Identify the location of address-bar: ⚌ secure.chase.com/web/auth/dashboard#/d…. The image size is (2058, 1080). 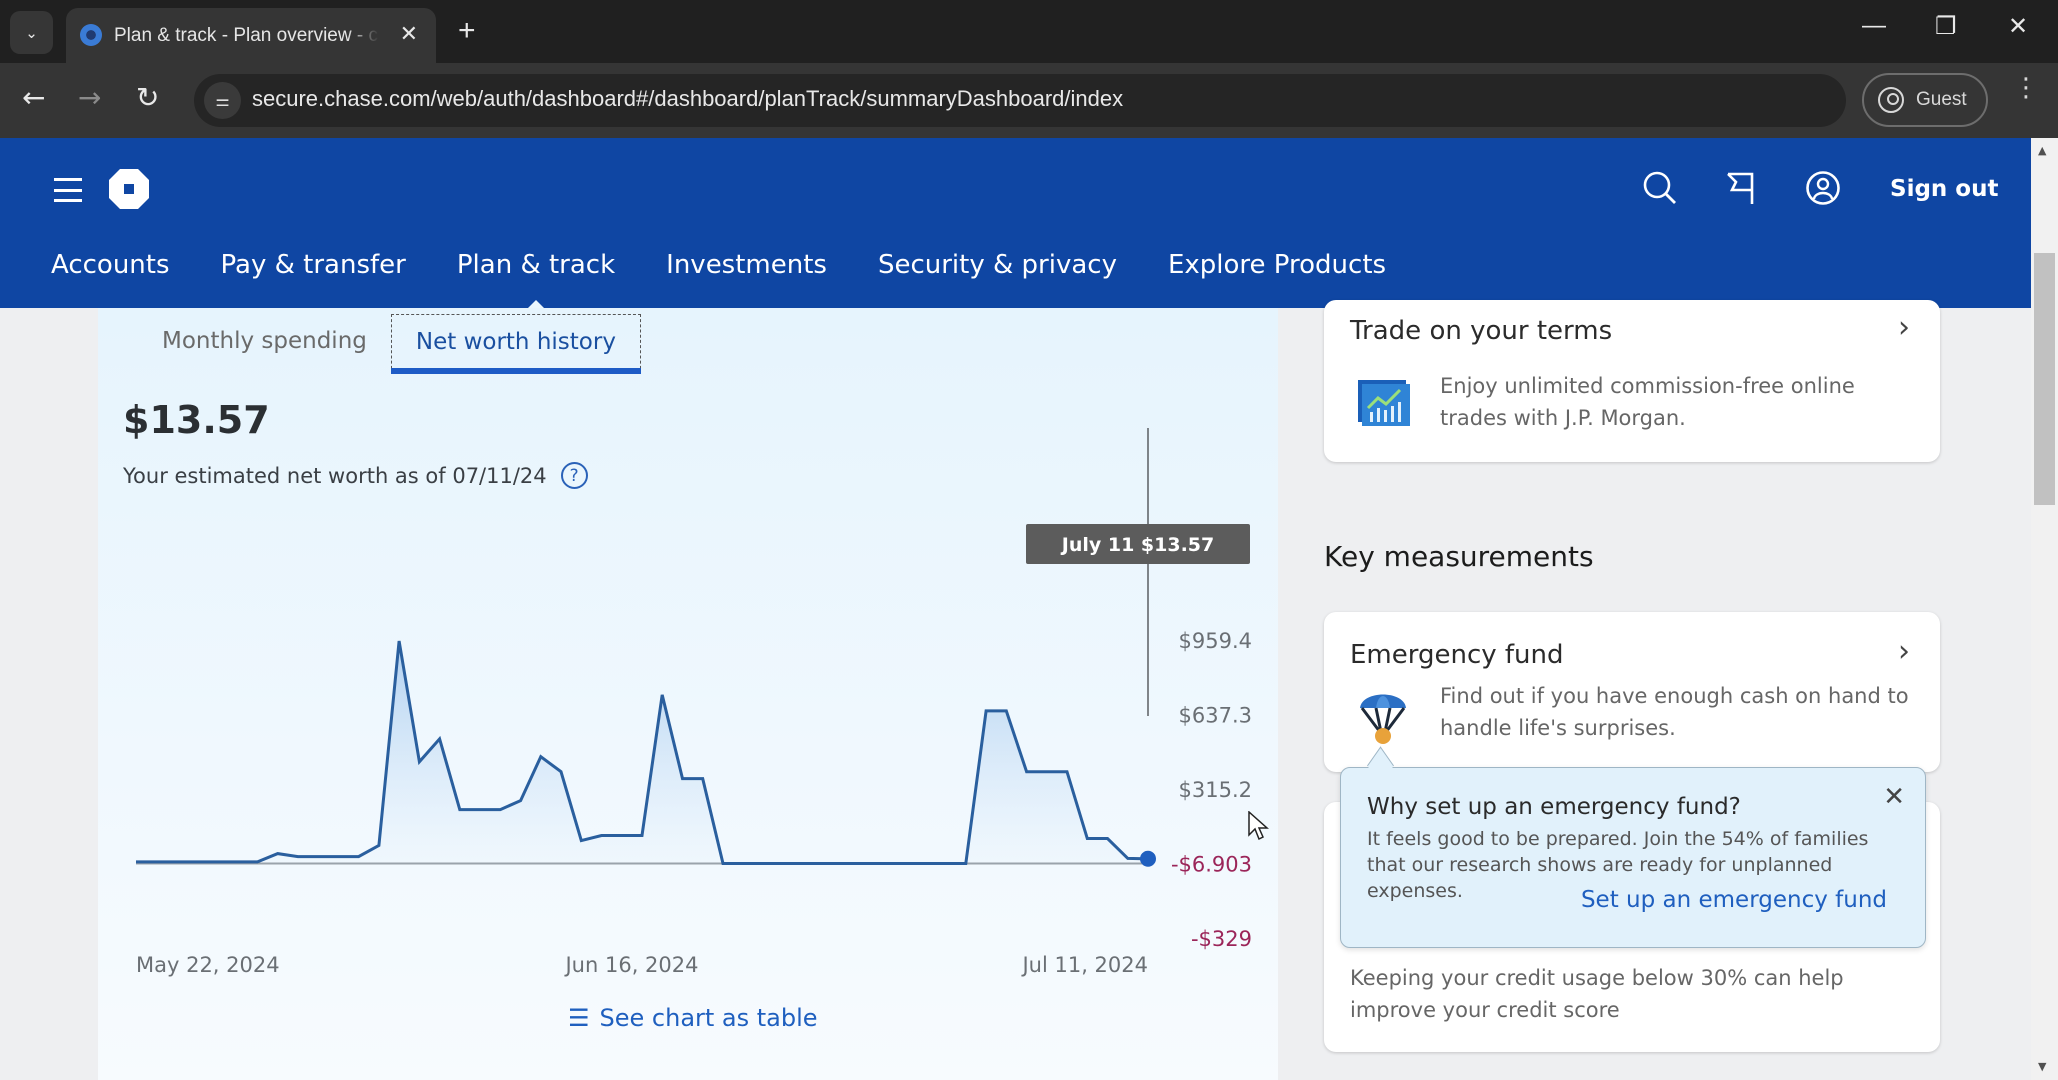
(1020, 100).